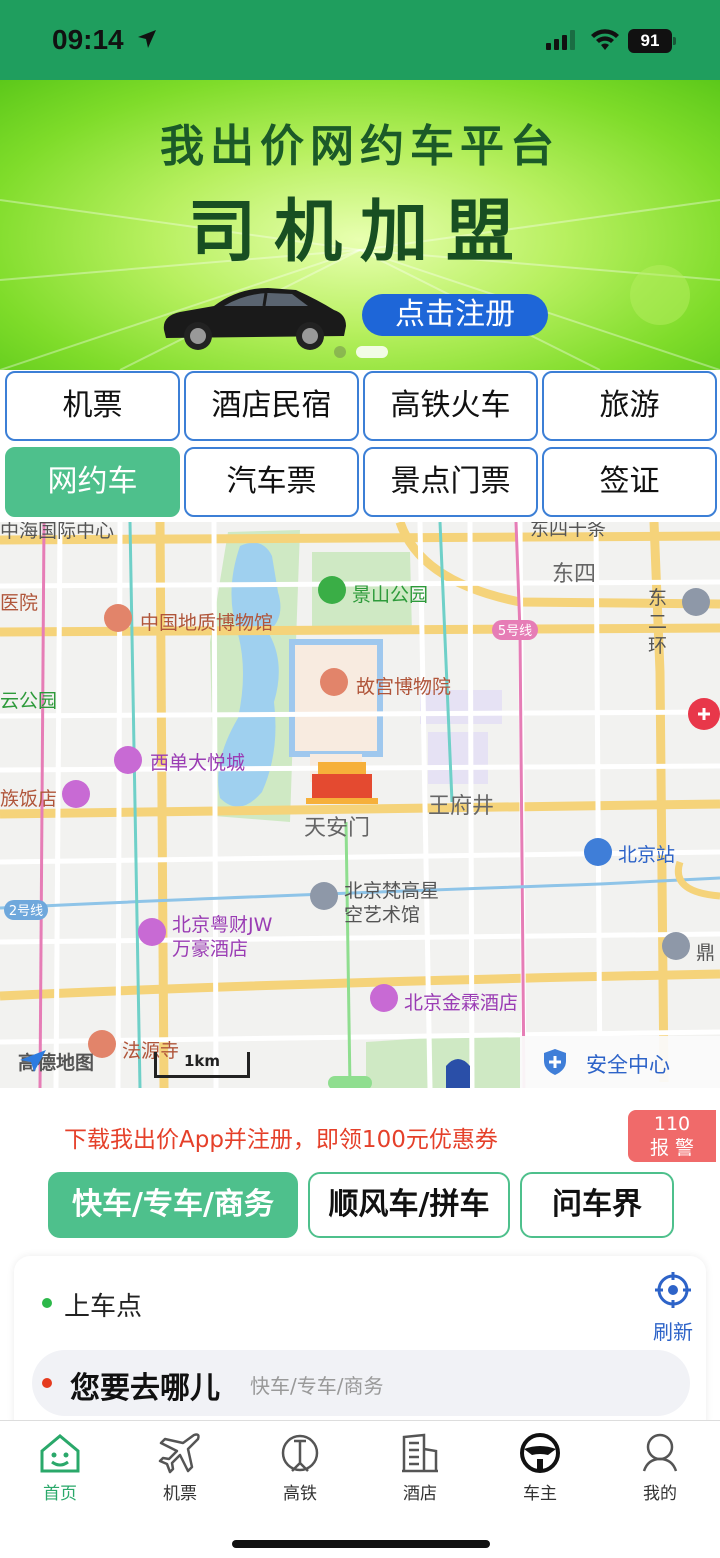 This screenshot has width=720, height=1558. I want to click on register-button: 点击注册, so click(455, 315).